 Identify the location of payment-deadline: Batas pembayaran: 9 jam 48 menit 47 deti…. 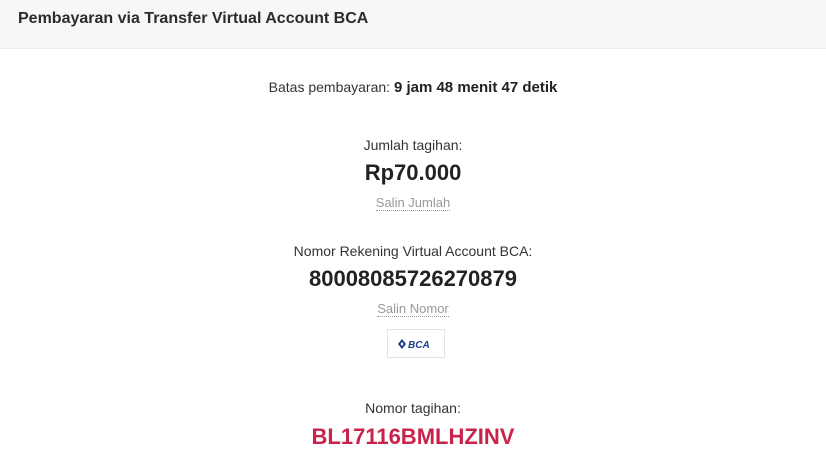
(413, 87).